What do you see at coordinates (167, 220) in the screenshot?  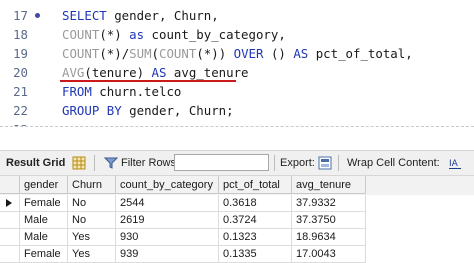 I see `cell-count-by-category: 2619` at bounding box center [167, 220].